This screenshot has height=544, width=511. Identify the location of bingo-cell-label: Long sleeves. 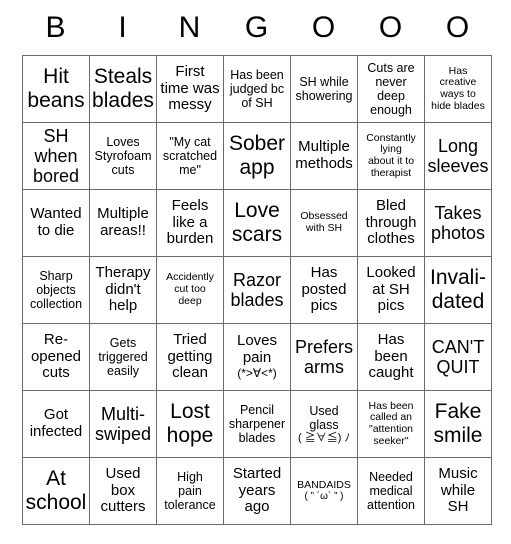
(458, 155).